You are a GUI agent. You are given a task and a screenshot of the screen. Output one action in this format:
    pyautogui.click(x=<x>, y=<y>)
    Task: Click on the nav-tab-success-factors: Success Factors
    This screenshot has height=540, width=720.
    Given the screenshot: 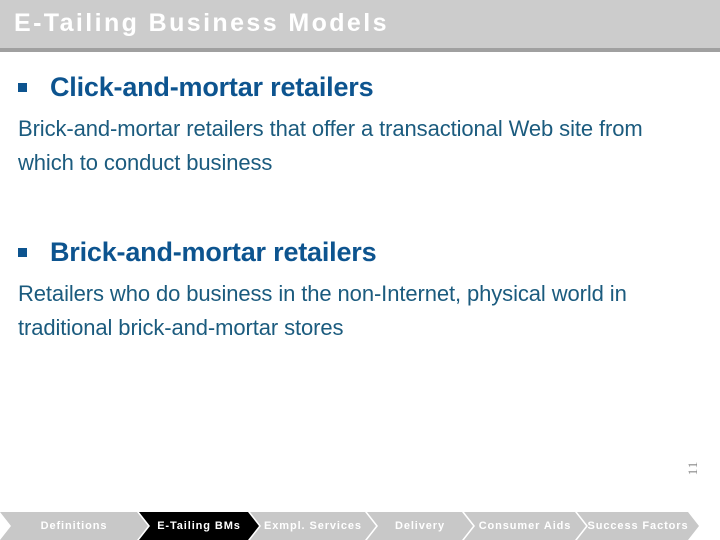 What is the action you would take?
    pyautogui.click(x=638, y=526)
    